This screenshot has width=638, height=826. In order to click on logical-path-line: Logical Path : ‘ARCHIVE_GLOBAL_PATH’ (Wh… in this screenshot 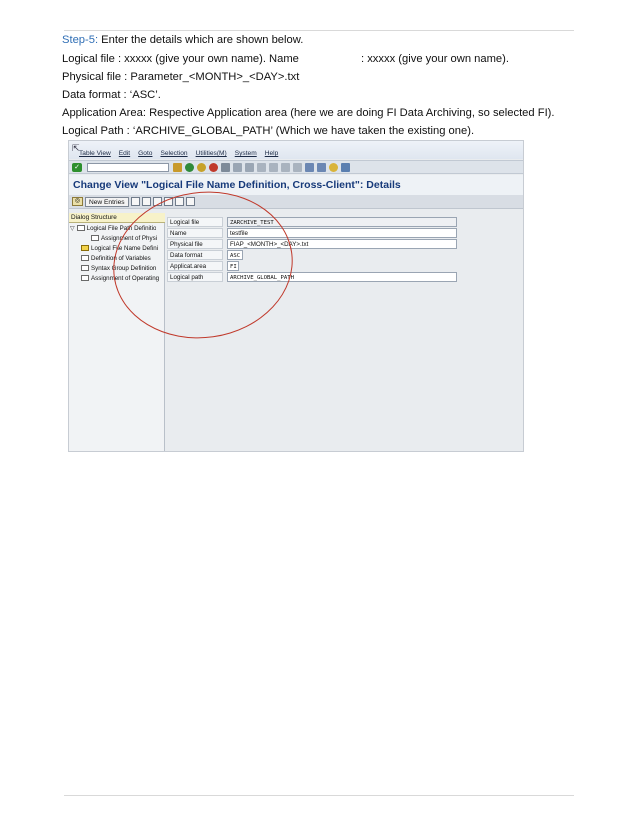, I will do `click(268, 131)`.